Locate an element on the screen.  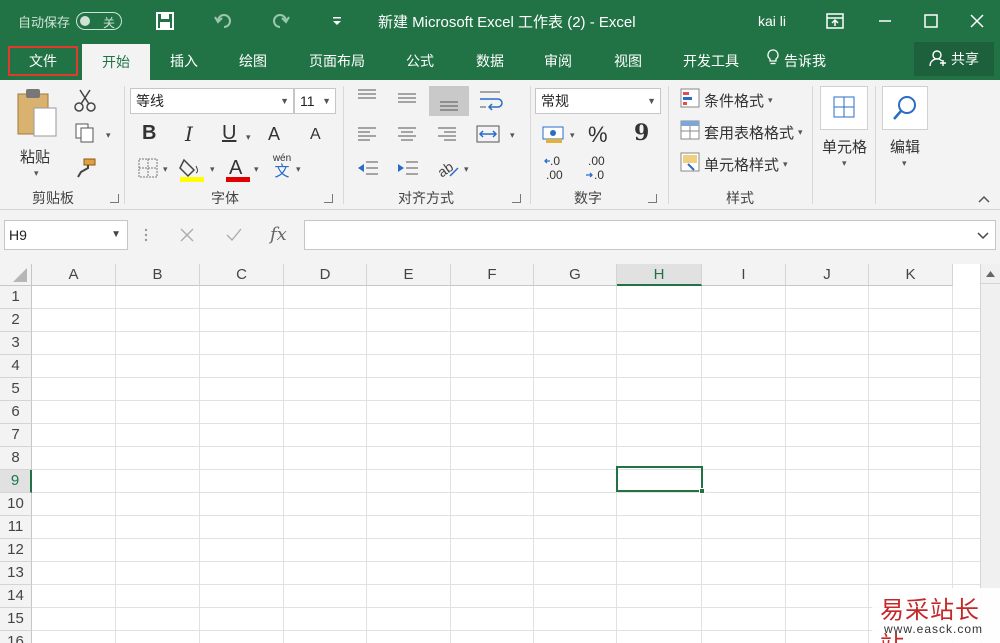
formula-input is located at coordinates (650, 235).